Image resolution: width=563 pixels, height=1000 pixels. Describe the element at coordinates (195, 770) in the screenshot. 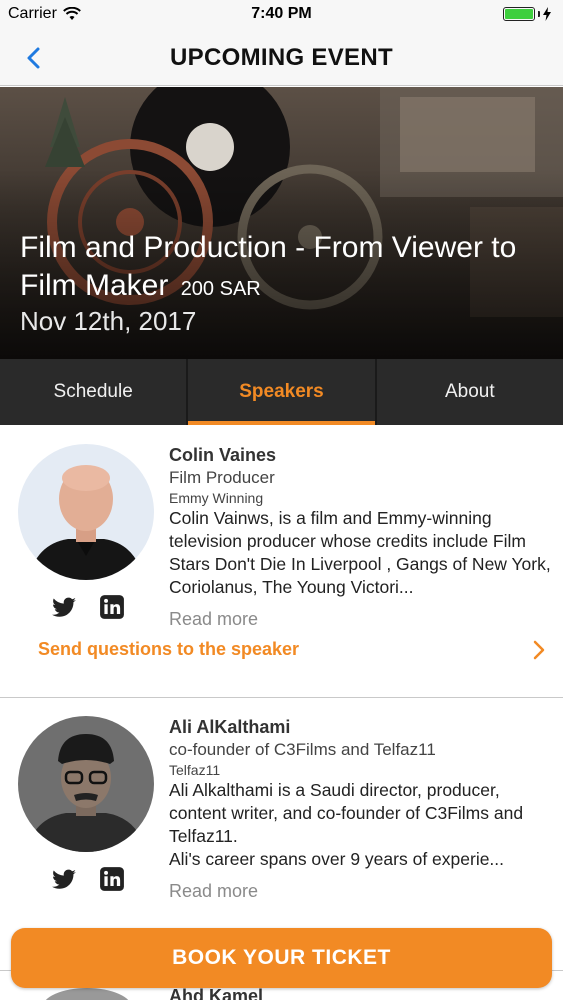

I see `speaker-tag: Telfaz11` at that location.